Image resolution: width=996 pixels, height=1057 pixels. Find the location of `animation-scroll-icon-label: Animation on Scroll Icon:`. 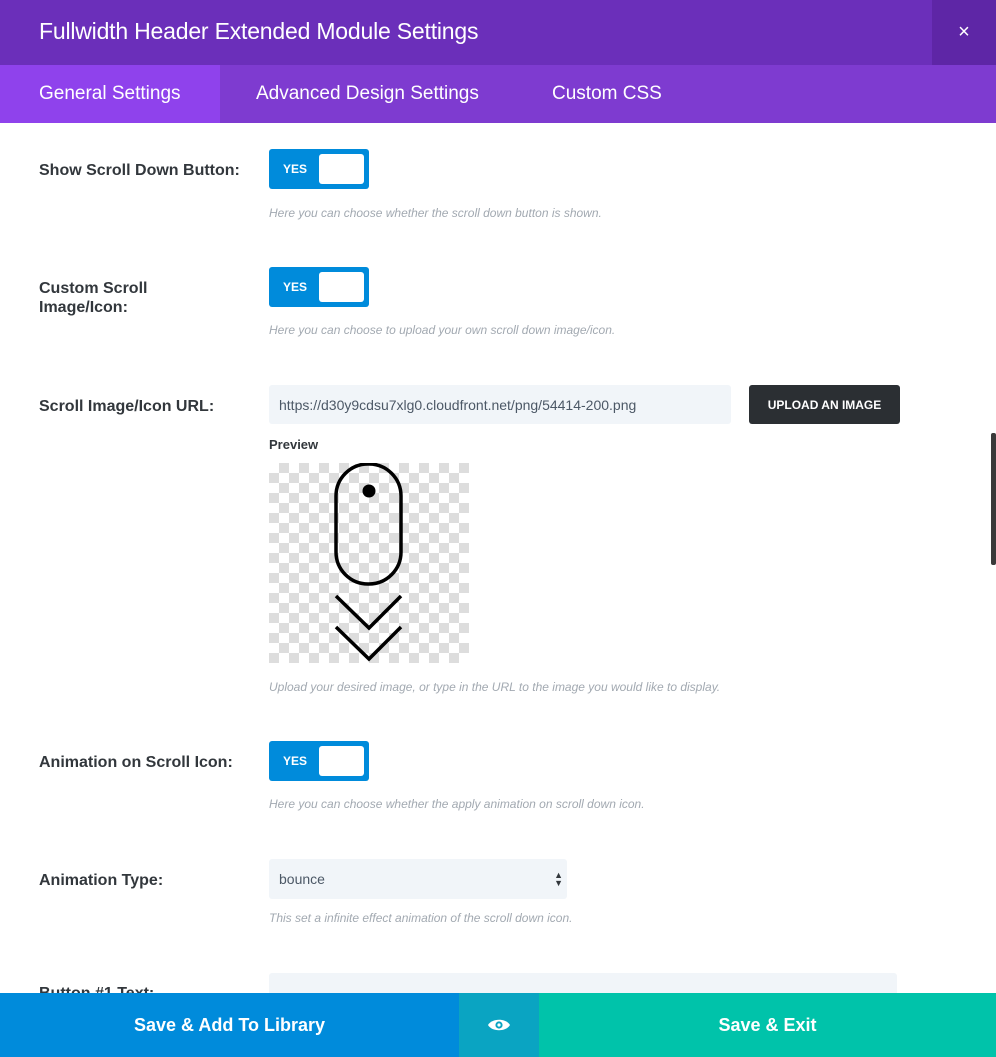

animation-scroll-icon-label: Animation on Scroll Icon: is located at coordinates (136, 762).